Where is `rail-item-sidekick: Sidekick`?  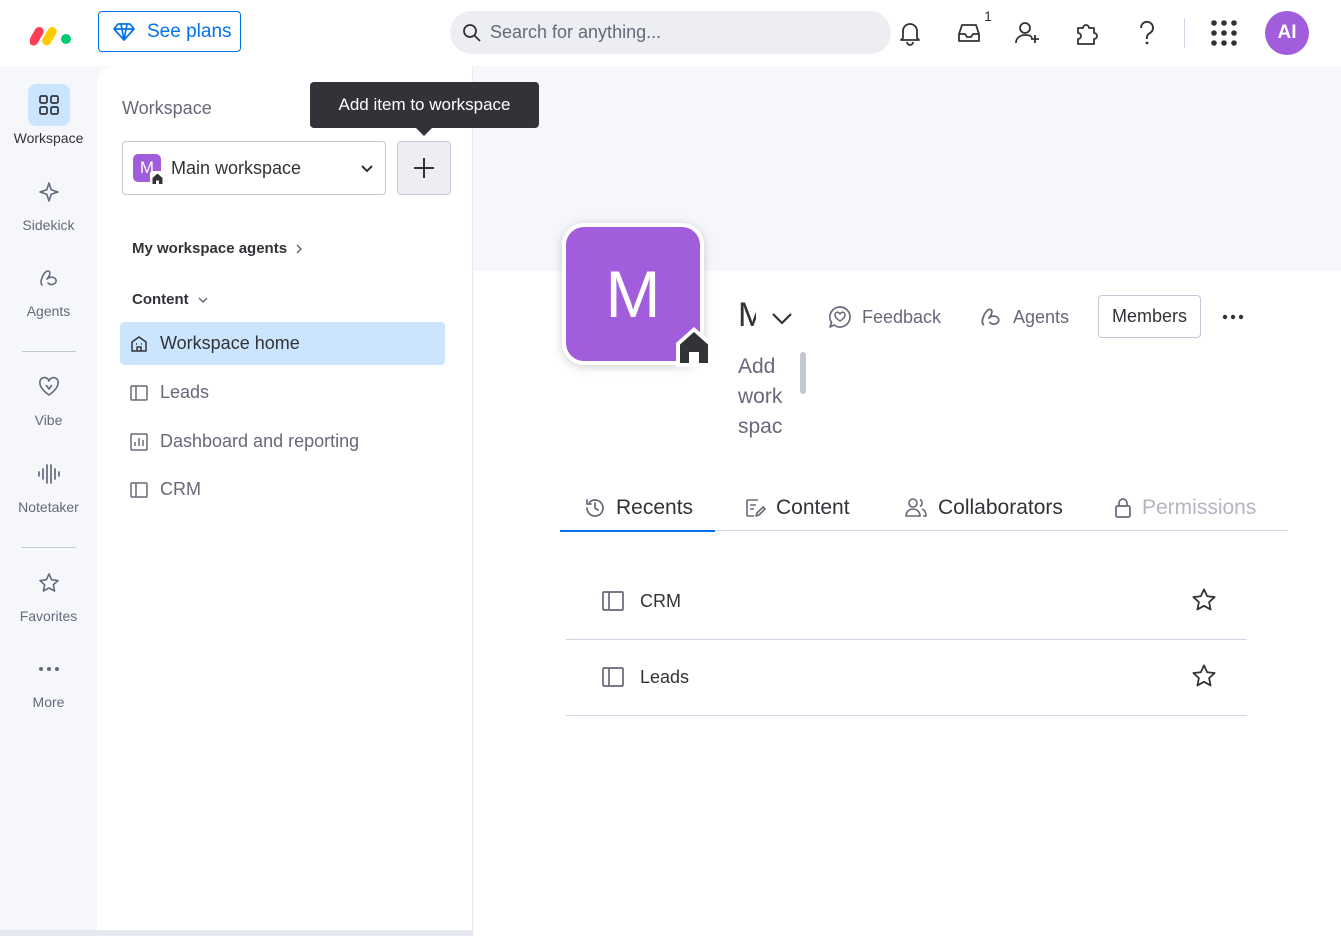 rail-item-sidekick: Sidekick is located at coordinates (48, 202).